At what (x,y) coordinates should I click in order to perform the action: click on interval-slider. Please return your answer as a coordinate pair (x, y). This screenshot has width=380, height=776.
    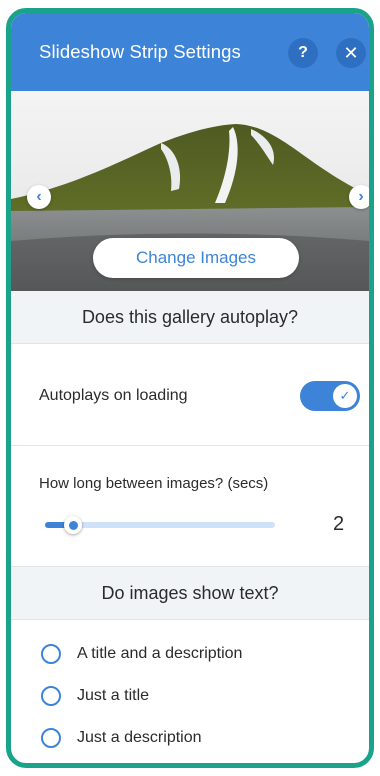
    Looking at the image, I should click on (160, 525).